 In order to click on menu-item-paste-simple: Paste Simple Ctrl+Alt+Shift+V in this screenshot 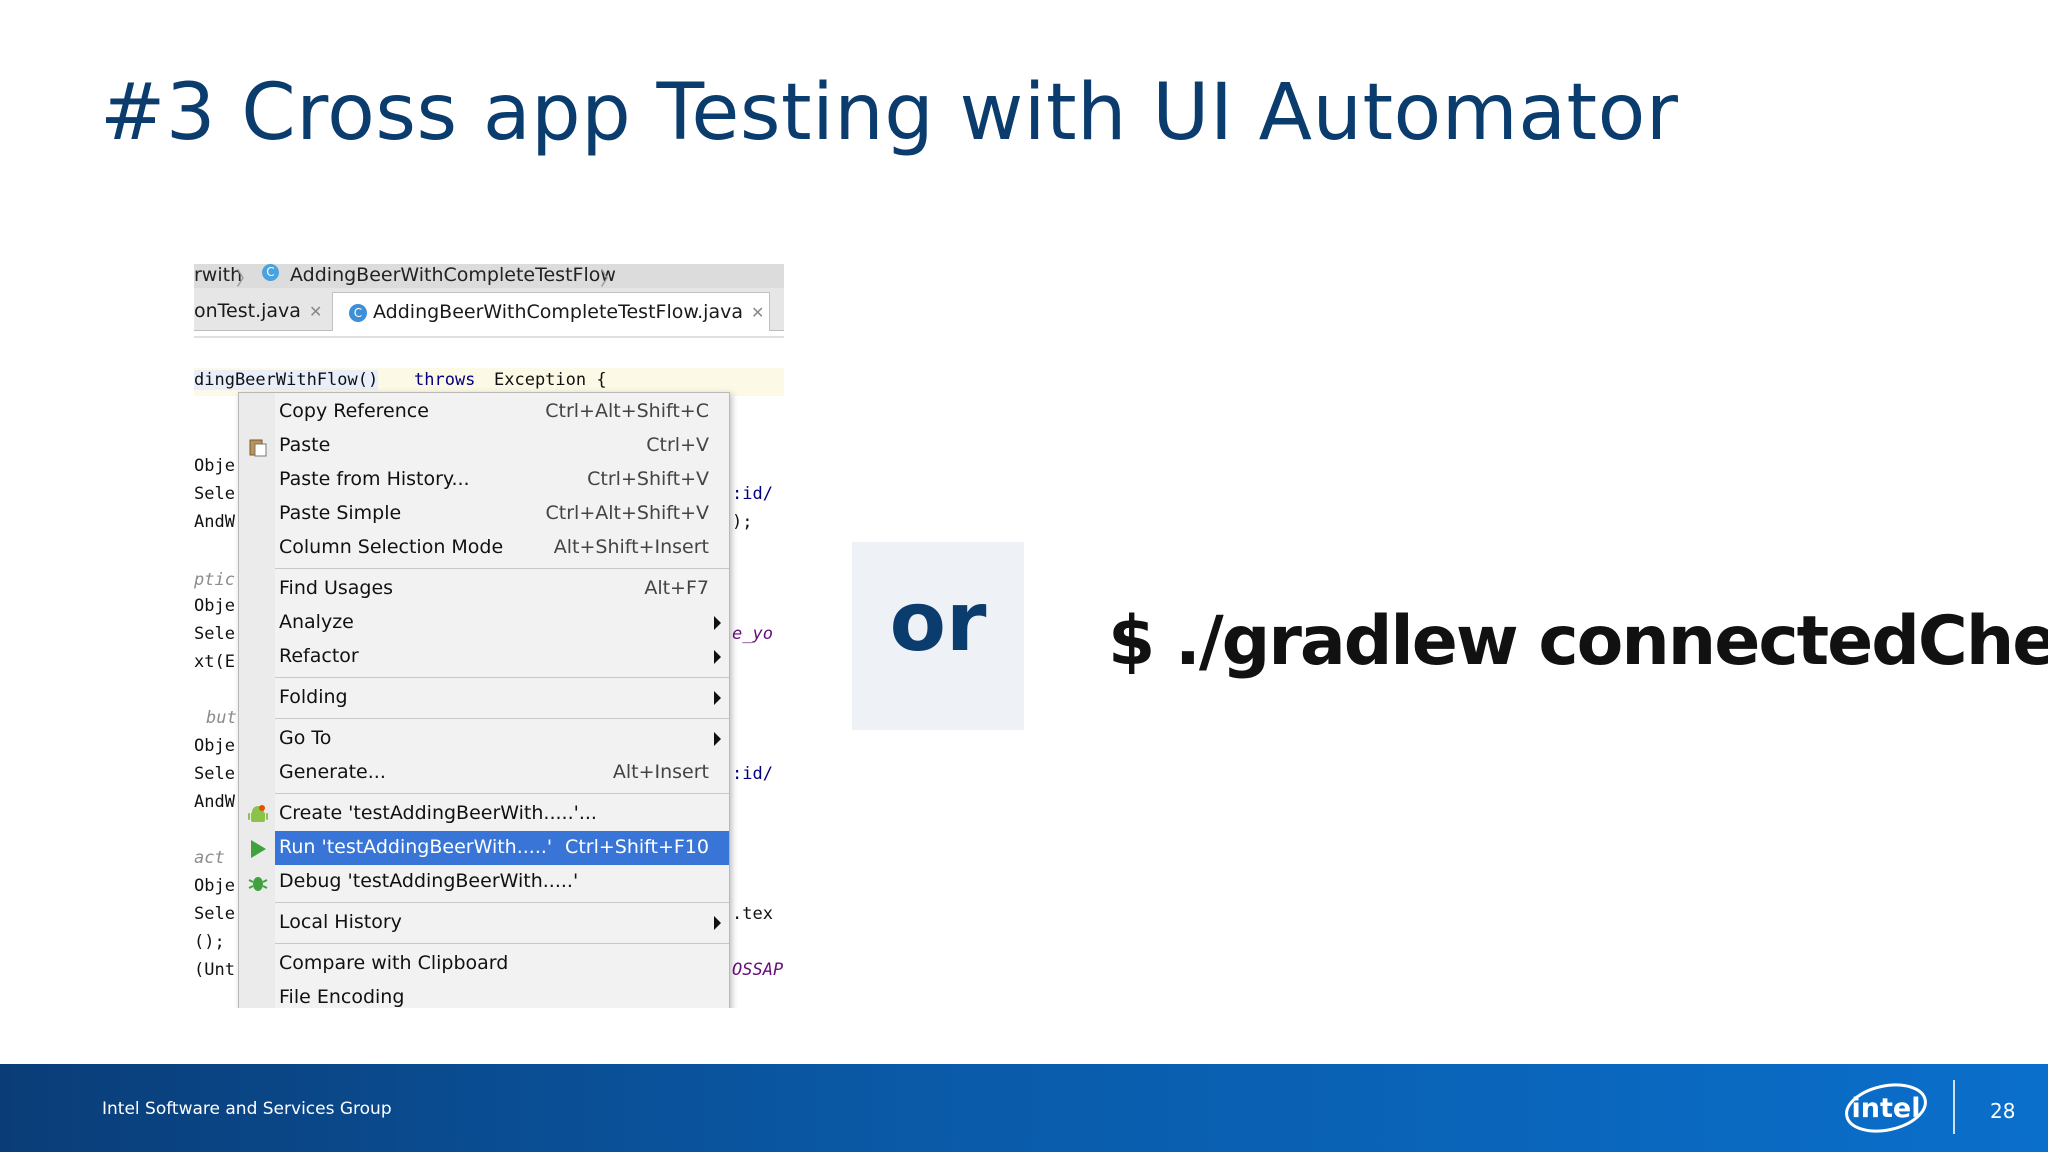, I will do `click(484, 514)`.